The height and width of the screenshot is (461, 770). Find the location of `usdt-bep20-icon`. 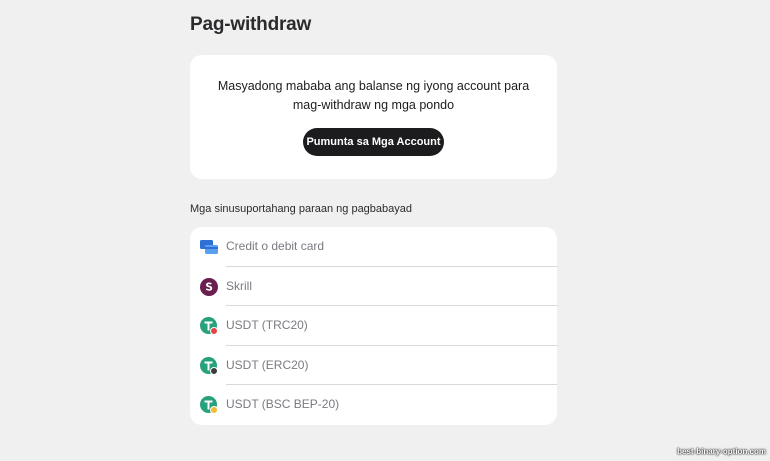

usdt-bep20-icon is located at coordinates (209, 405).